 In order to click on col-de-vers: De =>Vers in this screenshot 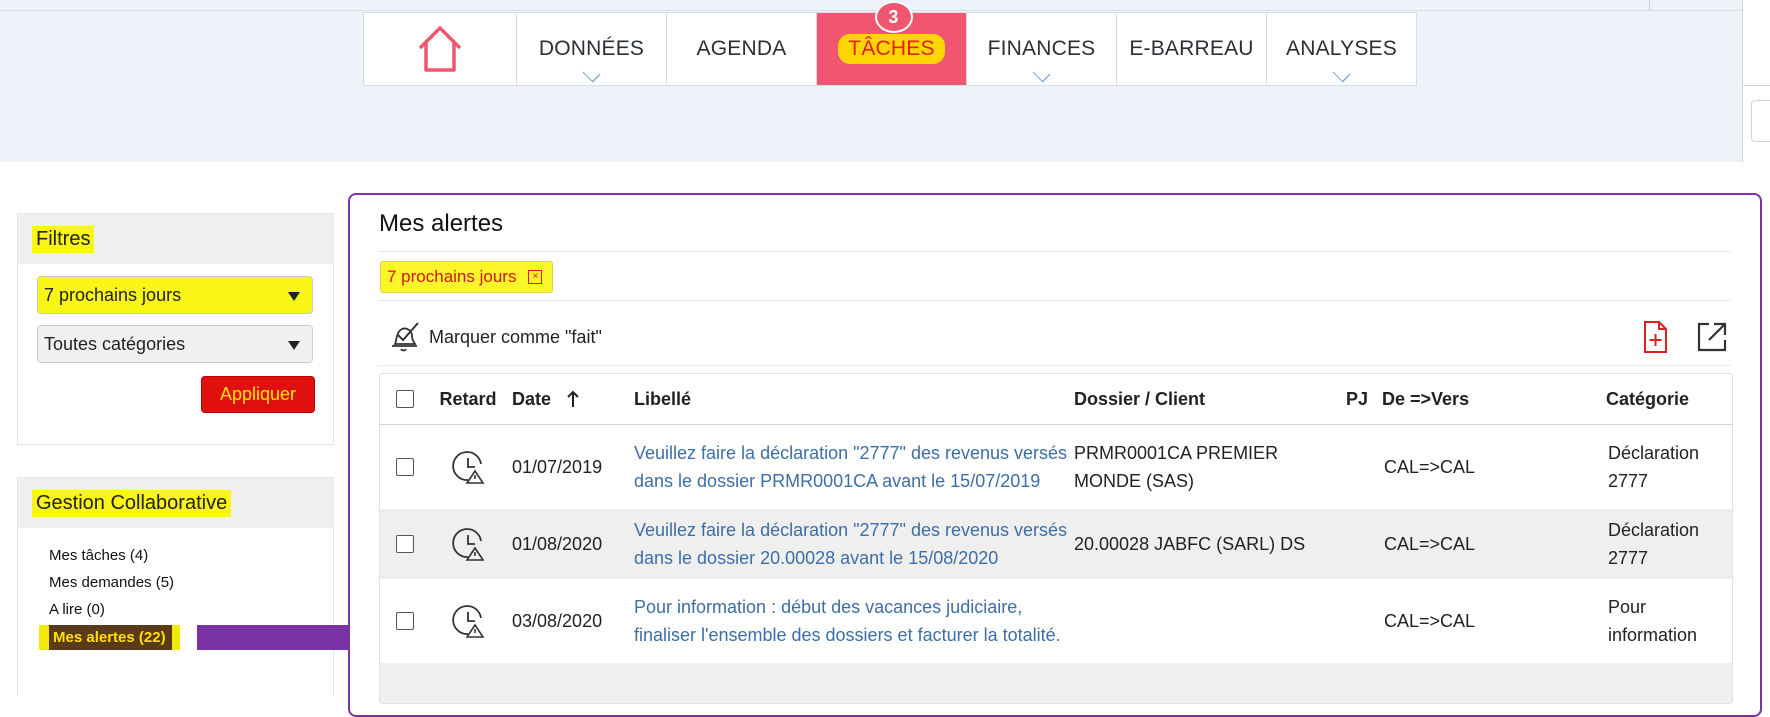, I will do `click(1494, 399)`.